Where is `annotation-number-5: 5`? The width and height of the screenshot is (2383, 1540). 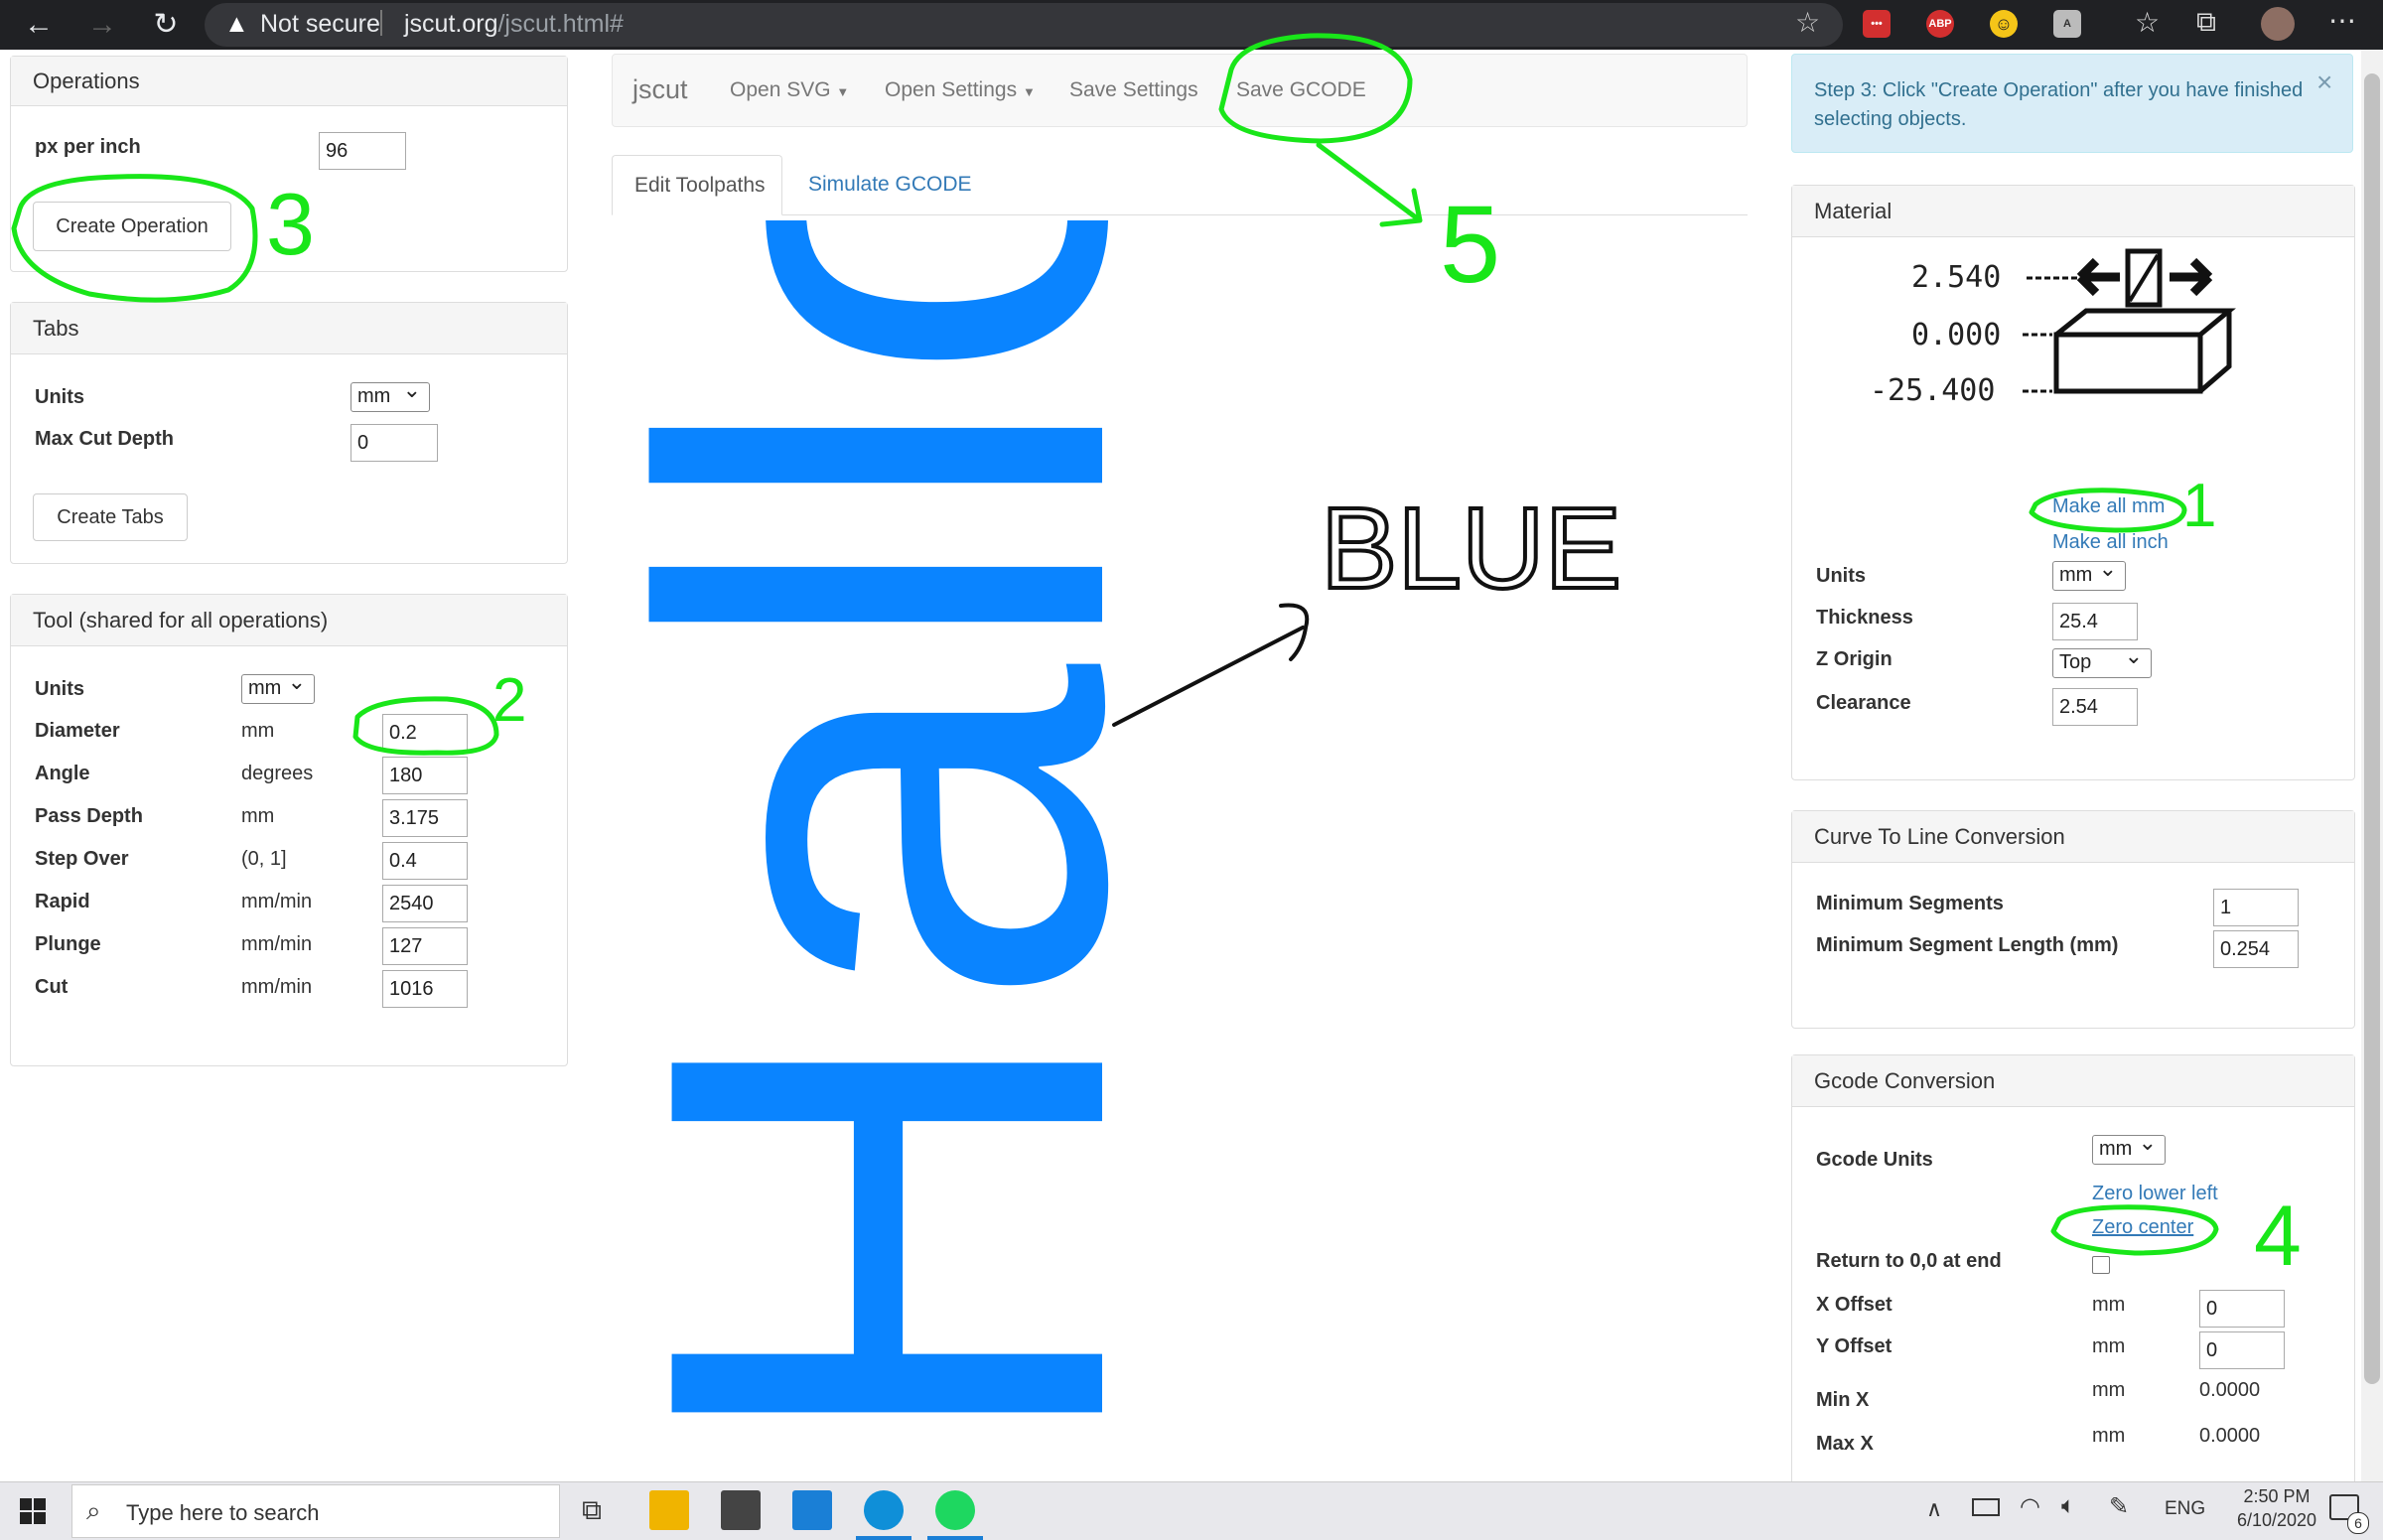 annotation-number-5: 5 is located at coordinates (1470, 245).